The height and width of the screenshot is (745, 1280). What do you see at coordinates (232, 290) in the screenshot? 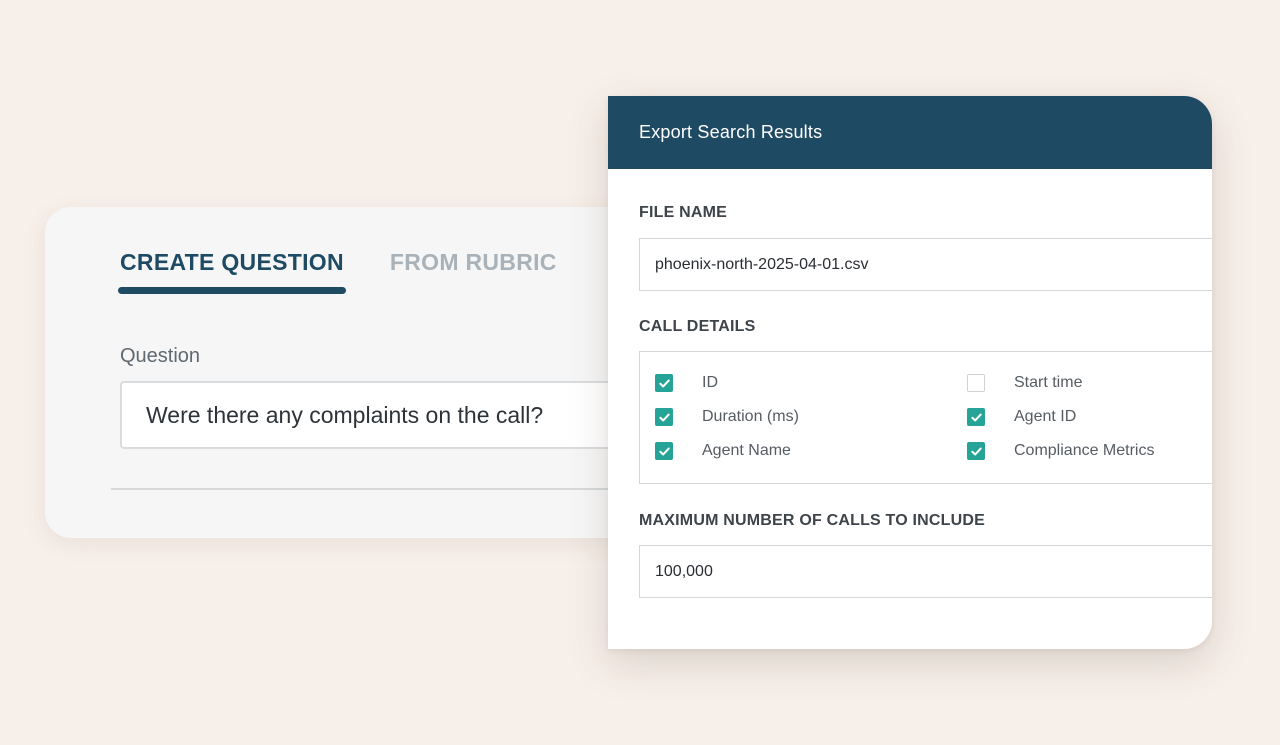
I see `active-tab-indicator` at bounding box center [232, 290].